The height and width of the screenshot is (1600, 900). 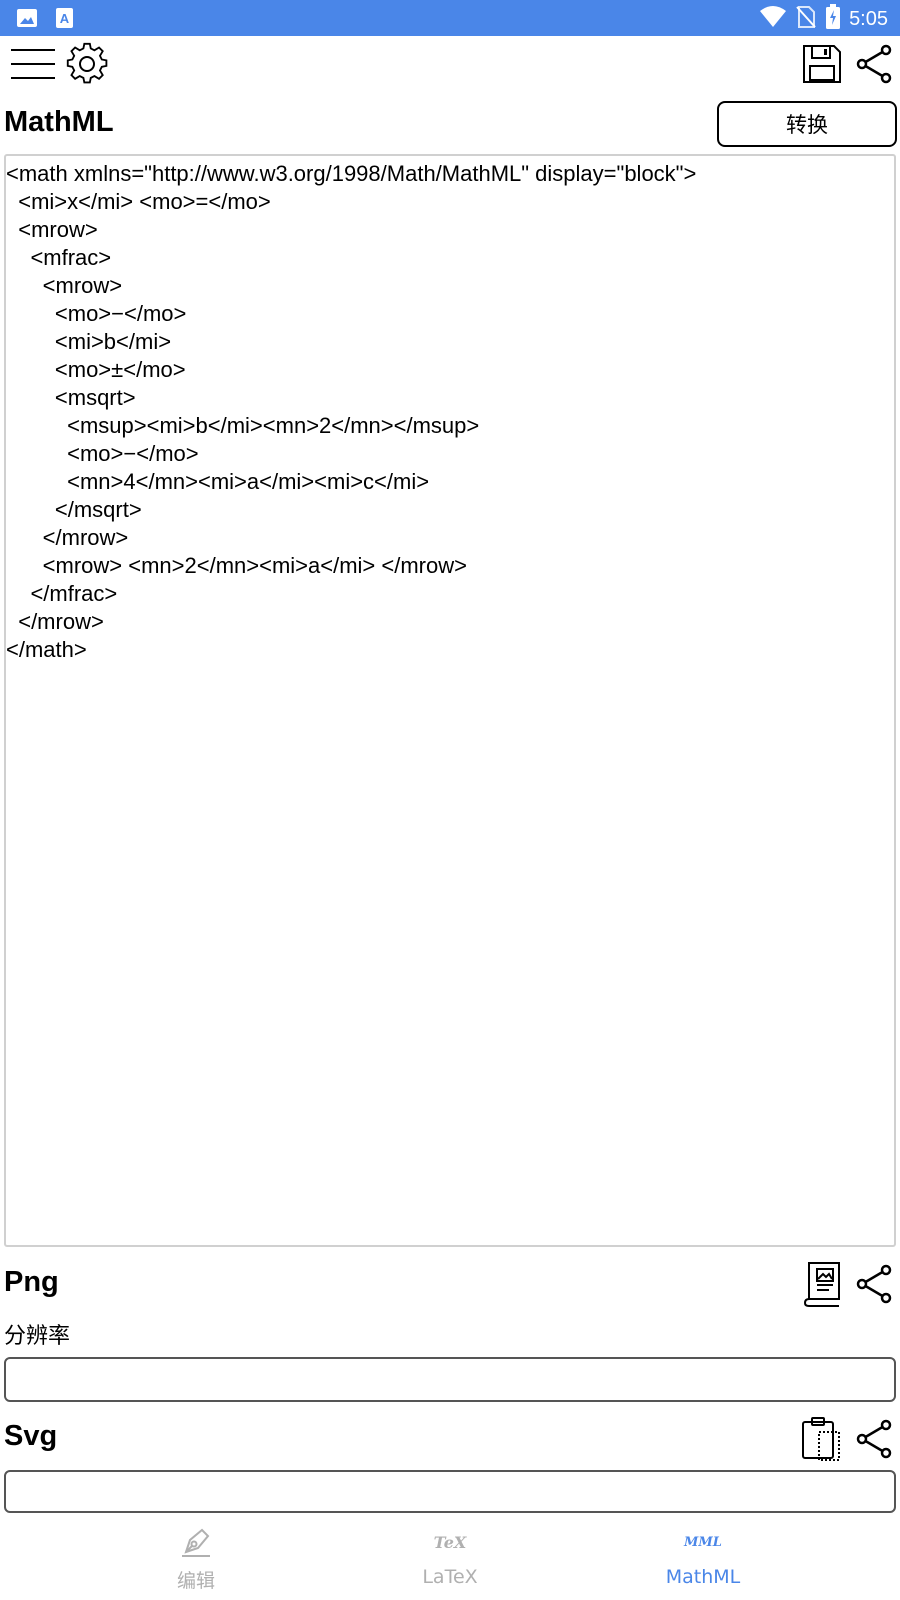 What do you see at coordinates (46, 649) in the screenshot?
I see `code-line: </math>` at bounding box center [46, 649].